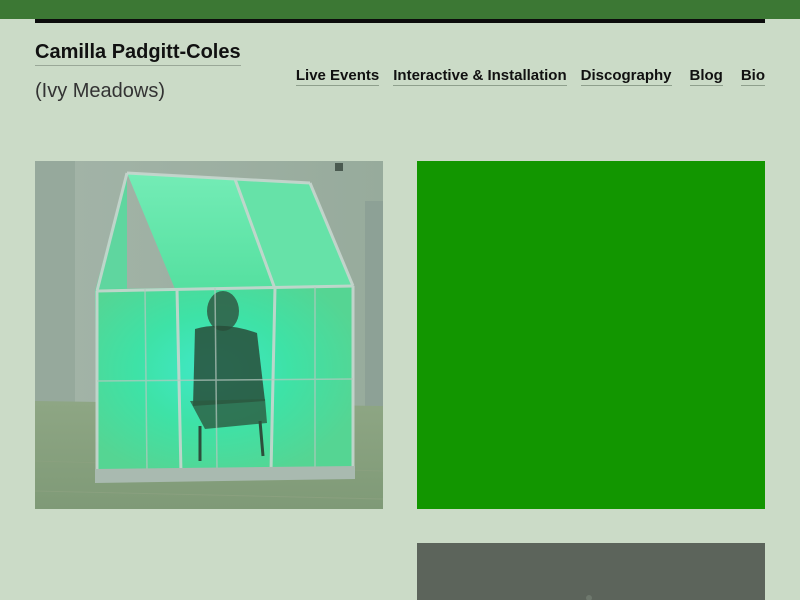 This screenshot has width=800, height=600. I want to click on nav-interactive-installation: Interactive & Installation, so click(480, 76).